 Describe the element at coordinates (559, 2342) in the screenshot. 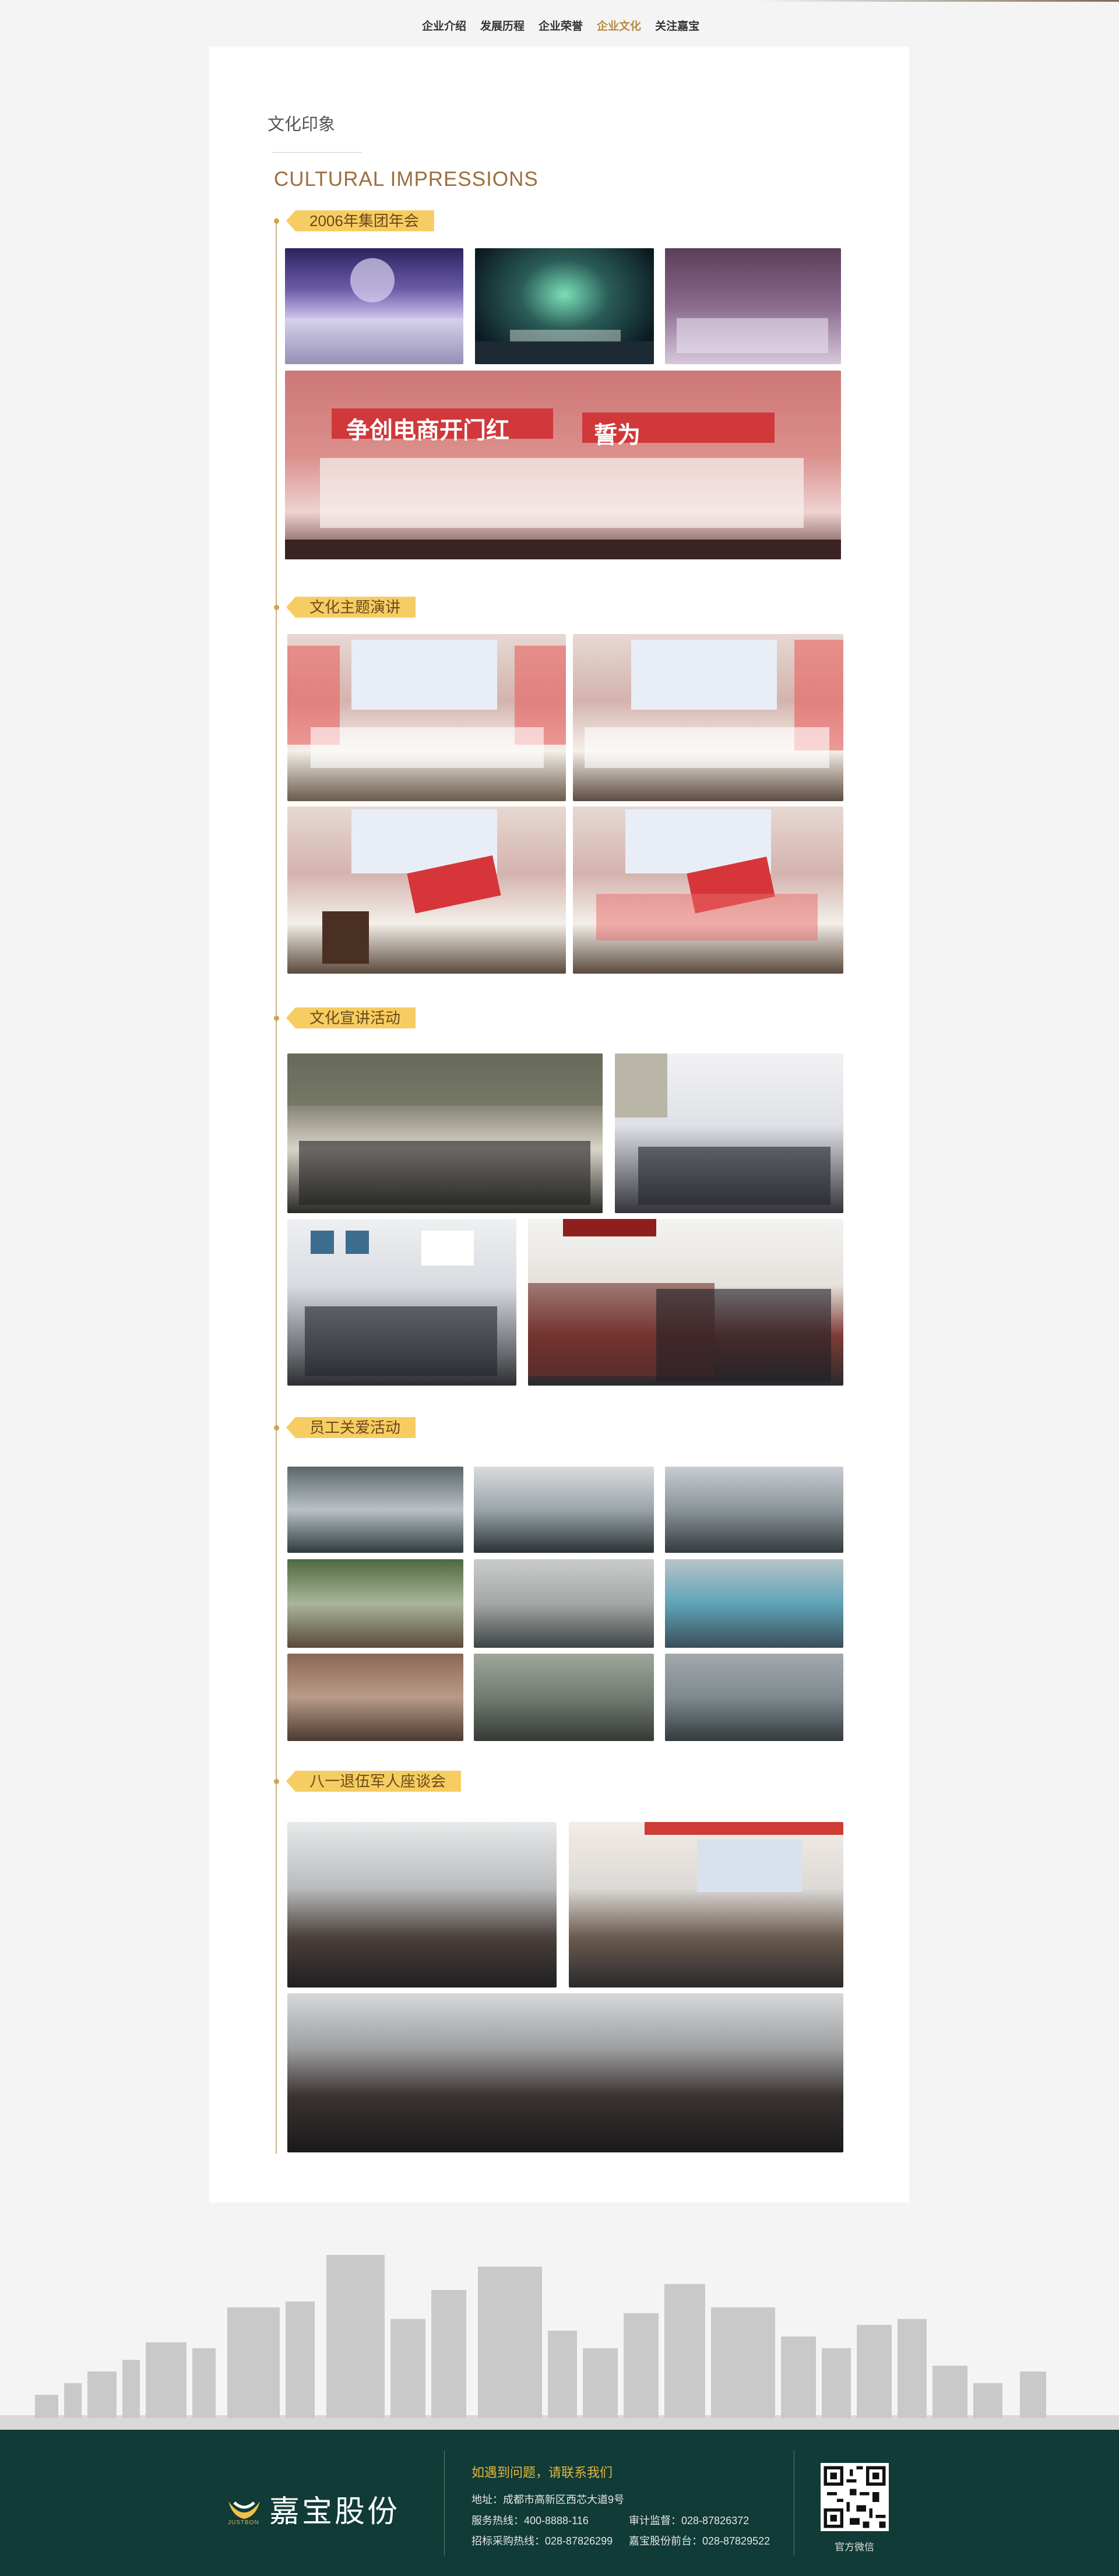

I see `skyline-decoration` at that location.